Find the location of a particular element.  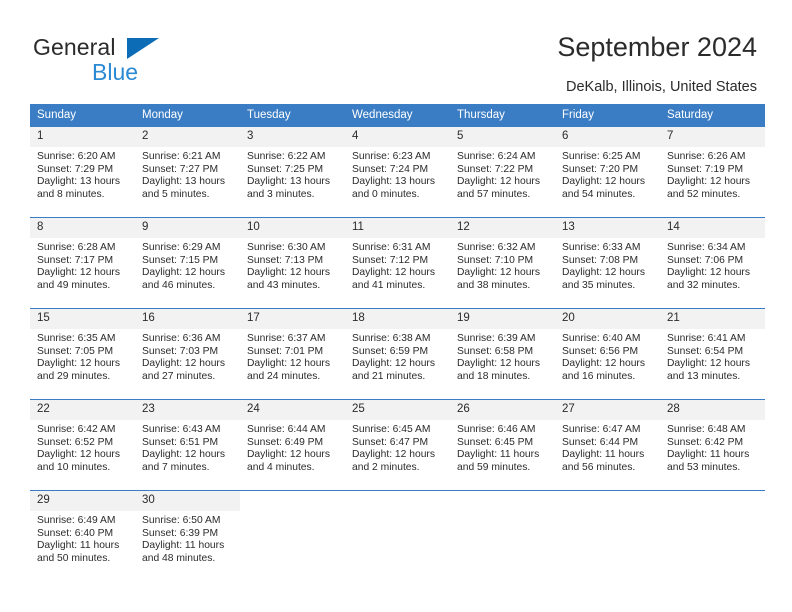

sunrise-text: Sunrise: 6:45 AM is located at coordinates (391, 429).